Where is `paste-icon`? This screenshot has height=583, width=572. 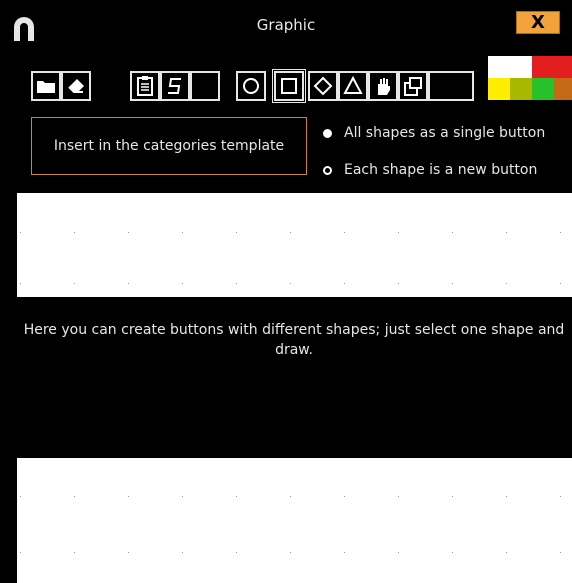 paste-icon is located at coordinates (413, 86).